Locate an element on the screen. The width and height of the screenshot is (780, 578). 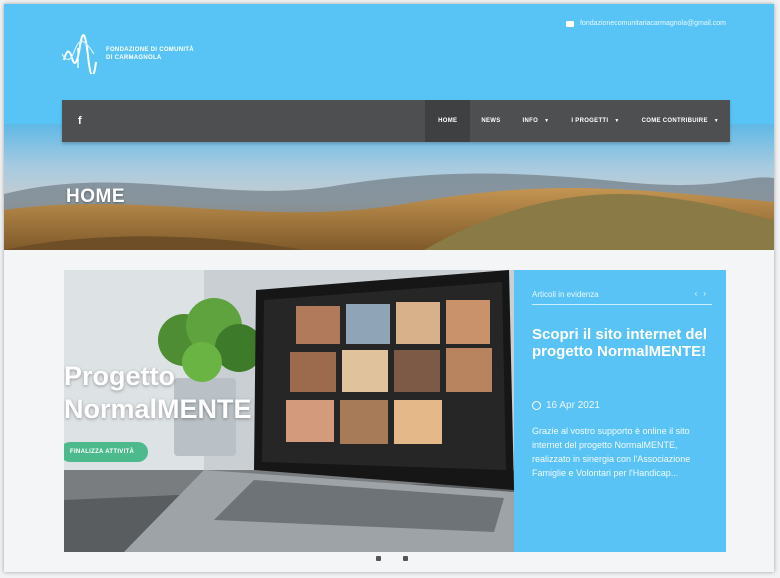
facebook-icon: f is located at coordinates (83, 121).